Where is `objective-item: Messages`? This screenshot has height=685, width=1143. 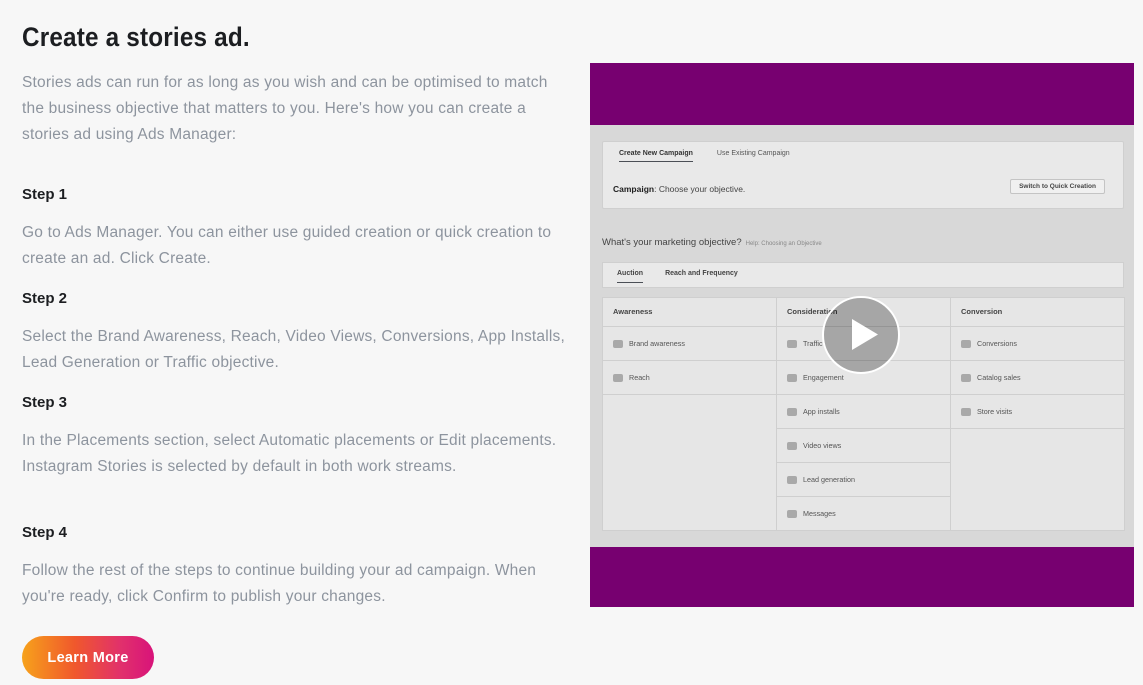
objective-item: Messages is located at coordinates (863, 513).